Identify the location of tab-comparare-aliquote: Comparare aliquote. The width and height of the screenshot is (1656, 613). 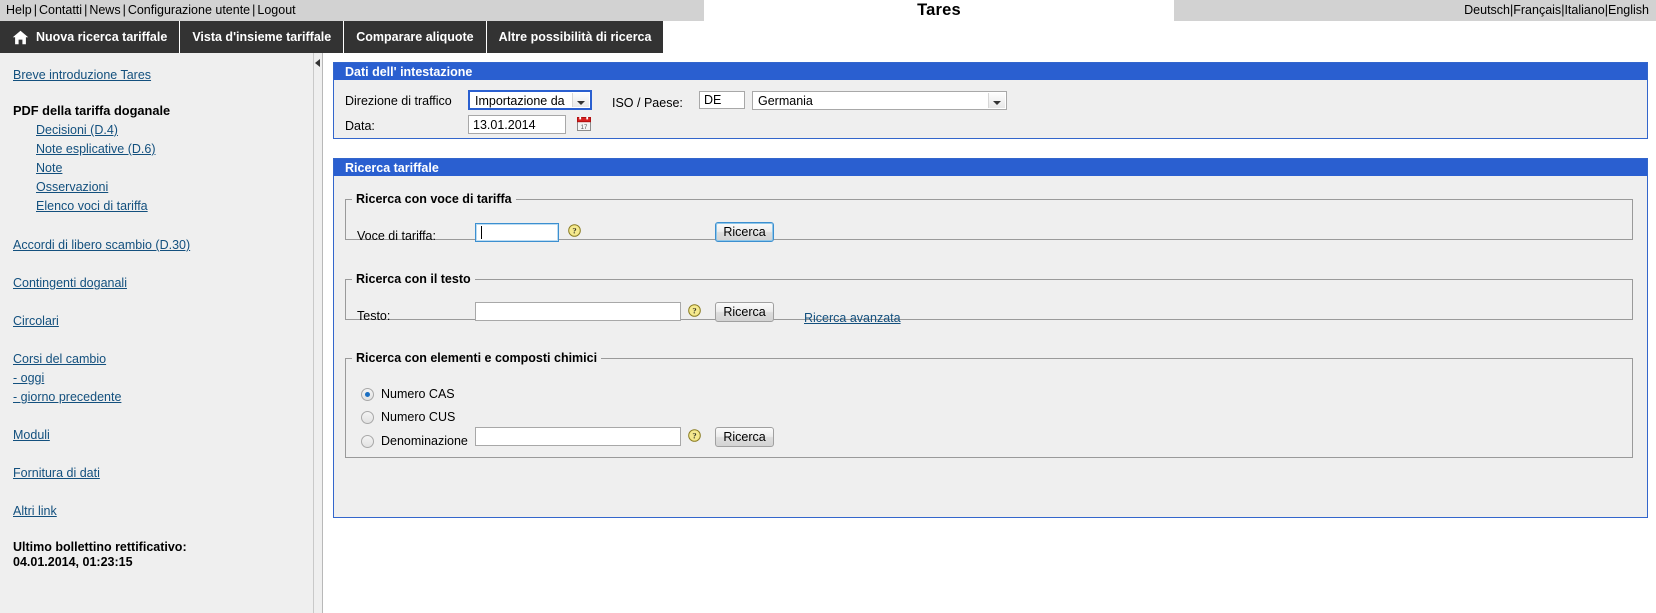
(415, 37).